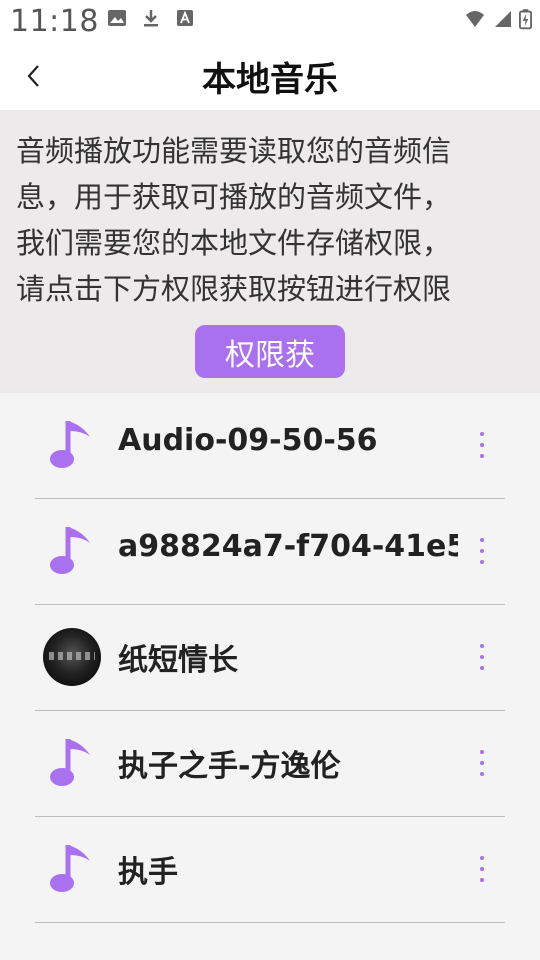  What do you see at coordinates (54, 21) in the screenshot?
I see `status-time: 11:18` at bounding box center [54, 21].